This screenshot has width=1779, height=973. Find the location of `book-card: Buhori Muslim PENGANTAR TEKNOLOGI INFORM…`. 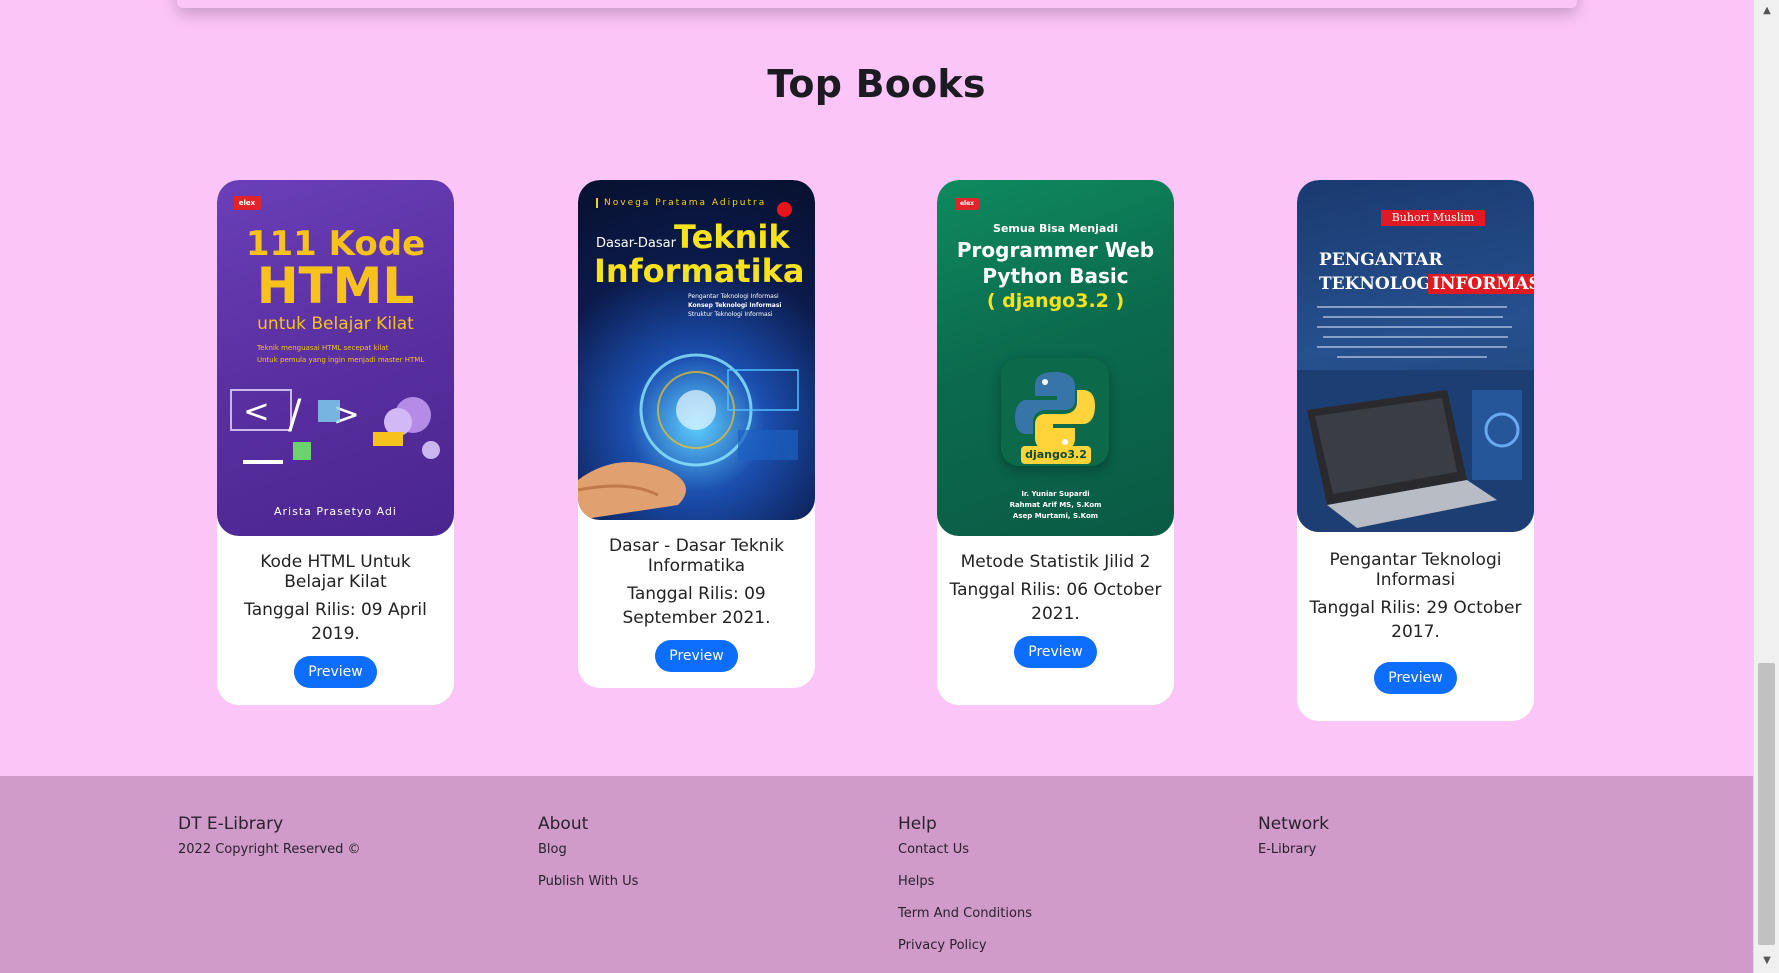

book-card: Buhori Muslim PENGANTAR TEKNOLOGI INFORM… is located at coordinates (1415, 450).